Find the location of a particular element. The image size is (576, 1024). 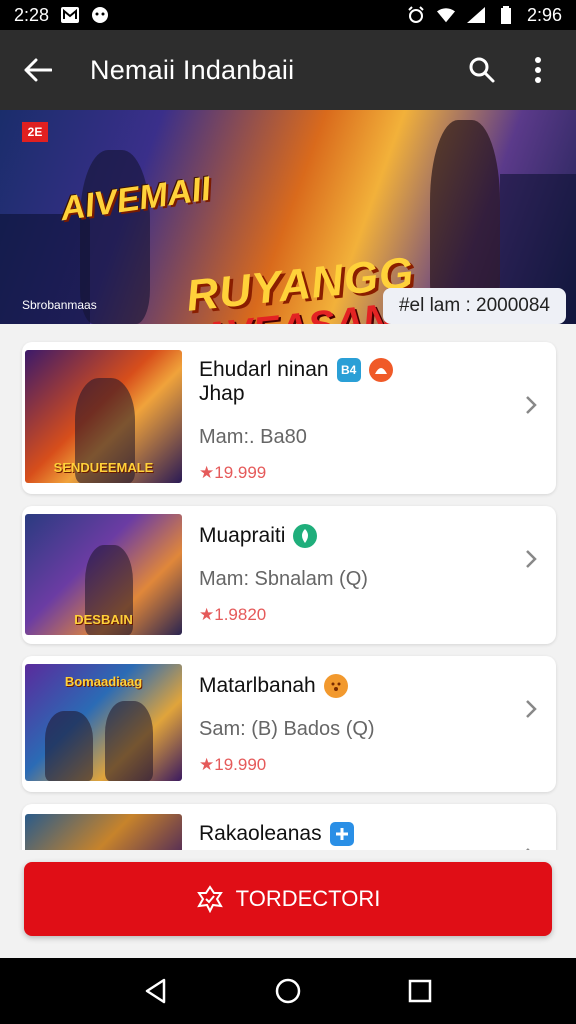

primary-action-button: TORDECTORI is located at coordinates (288, 899).